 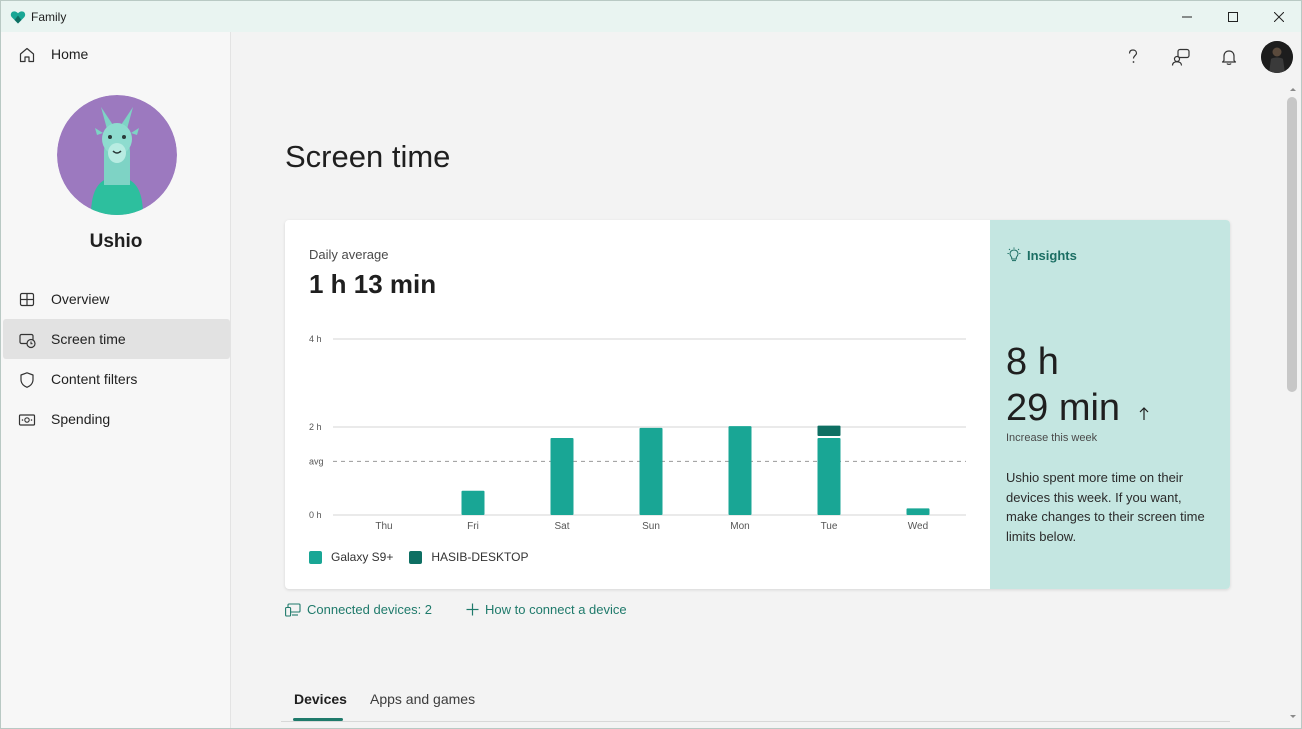 I want to click on x-tick-label: Sat, so click(x=561, y=526).